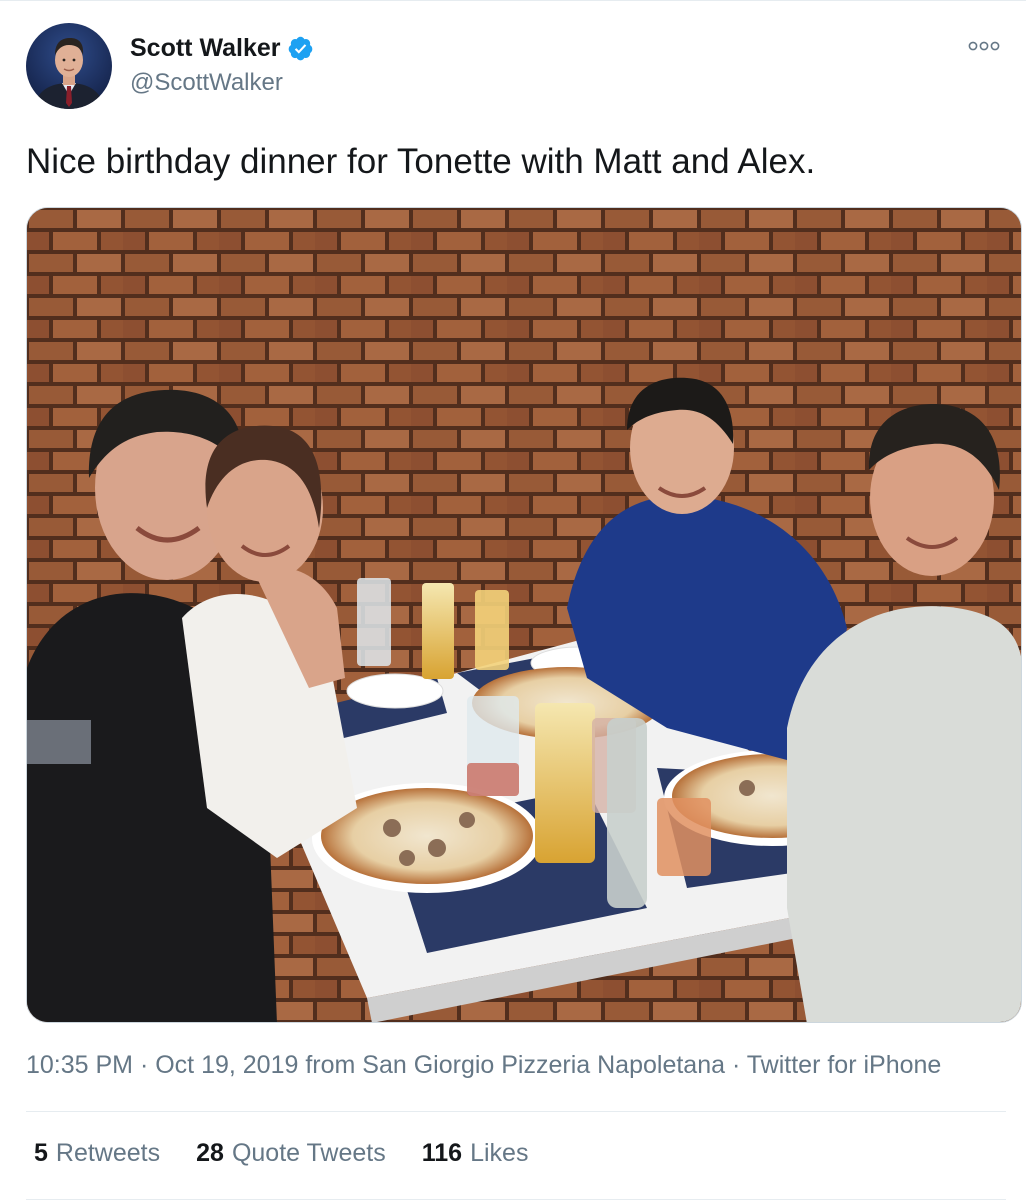 This screenshot has width=1026, height=1200. What do you see at coordinates (108, 1153) in the screenshot?
I see `retweets-label: Retweets` at bounding box center [108, 1153].